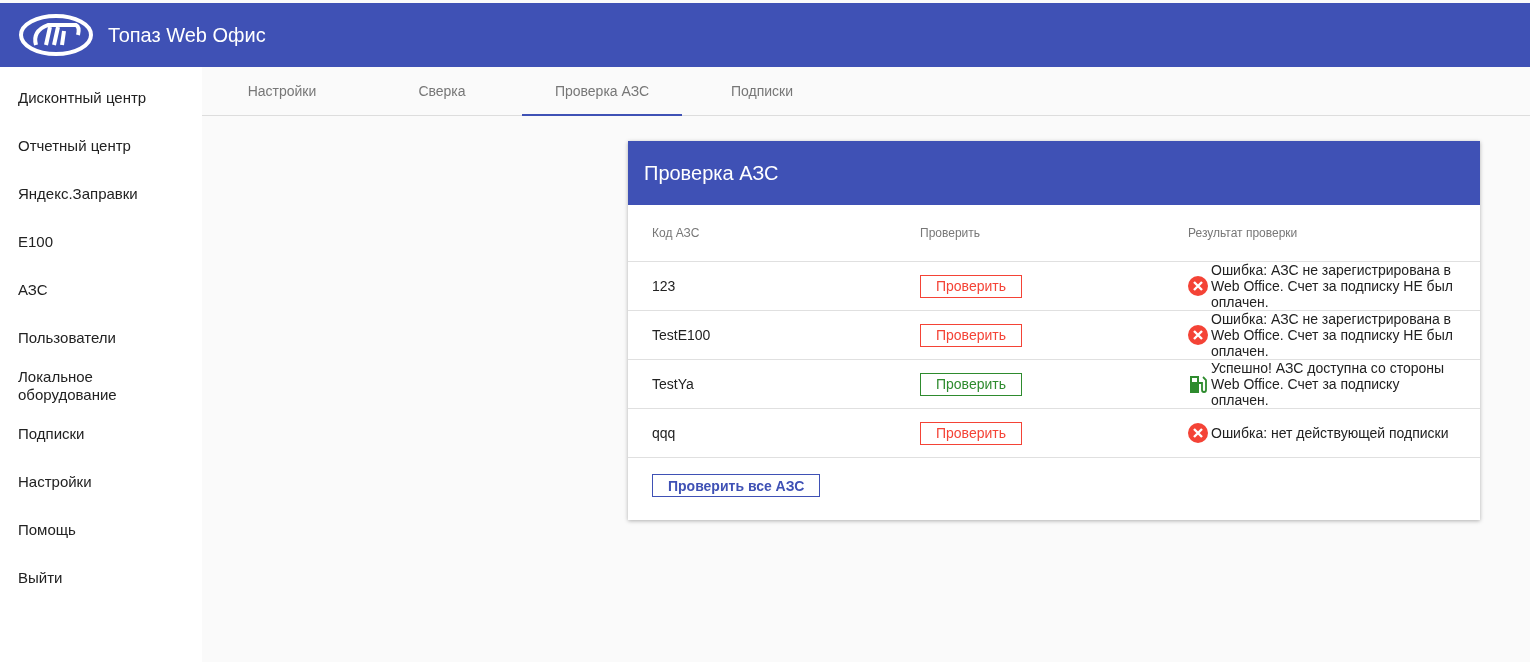  I want to click on fuel-pump-icon, so click(1198, 384).